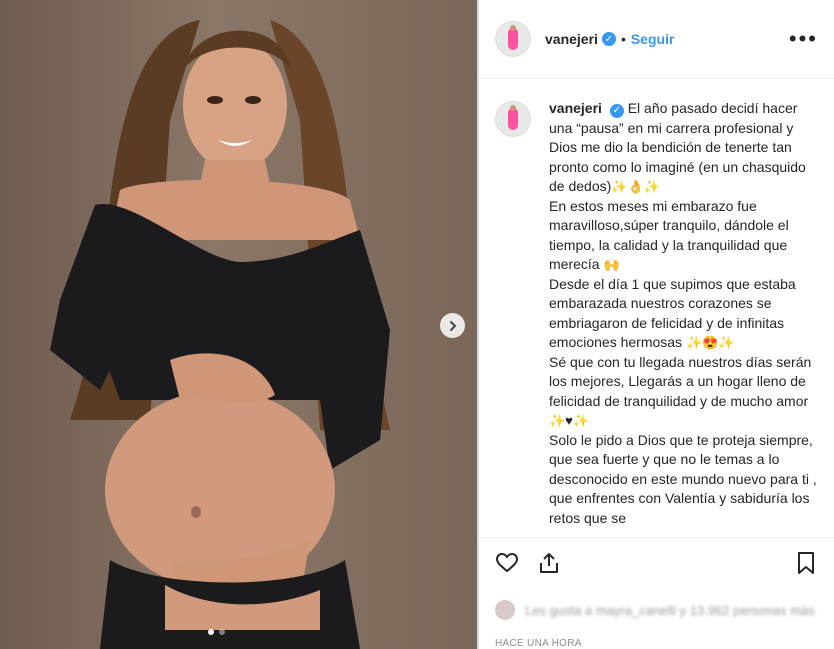  Describe the element at coordinates (538, 643) in the screenshot. I see `post-timestamp: HACE UNA HORA` at that location.